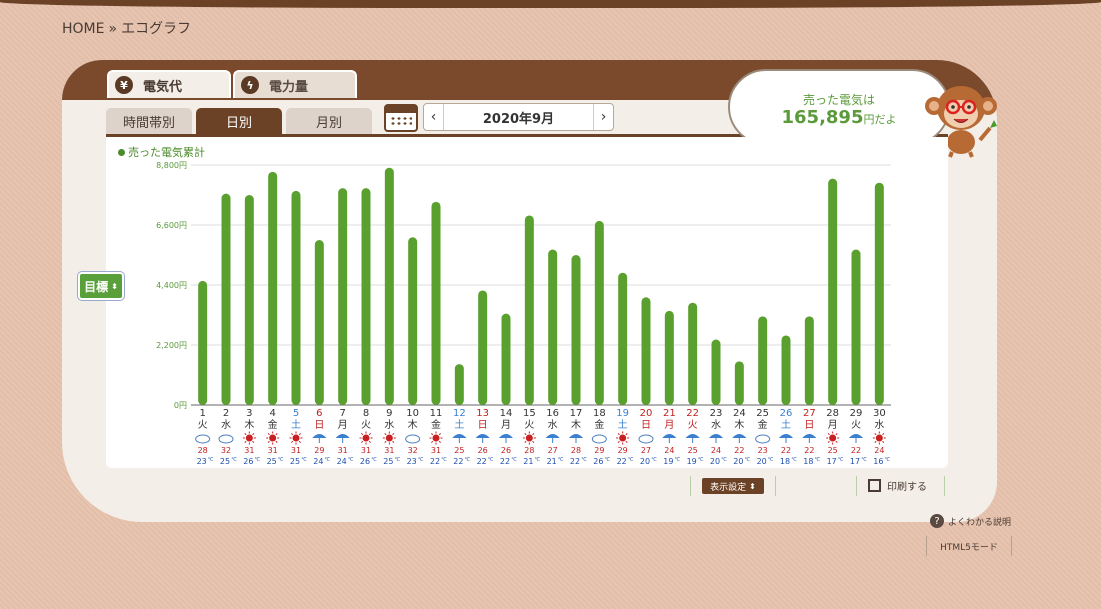 This screenshot has width=1101, height=609. I want to click on x-tick-day: 19, so click(622, 413).